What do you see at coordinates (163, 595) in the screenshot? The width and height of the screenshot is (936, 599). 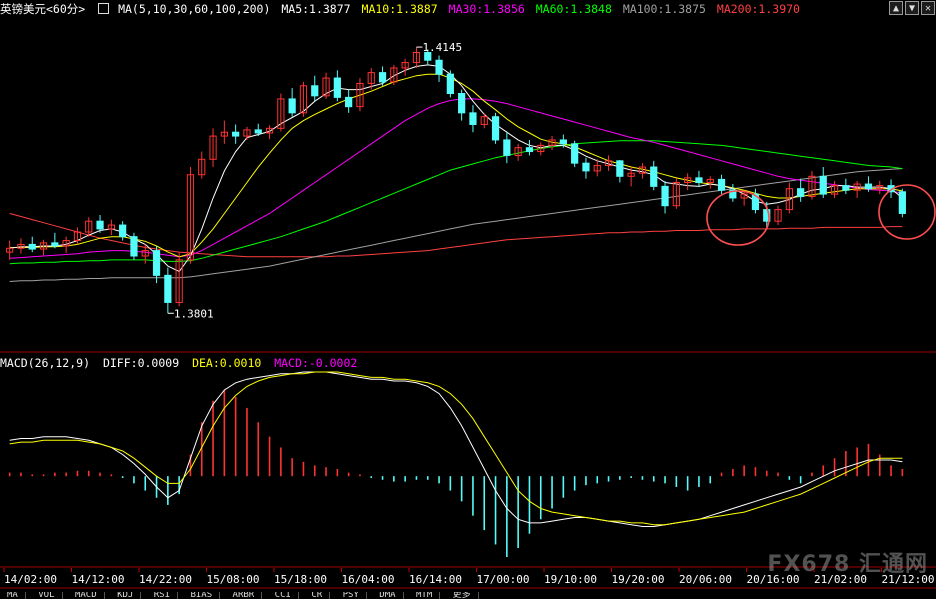 I see `tab-rsi: RSI` at bounding box center [163, 595].